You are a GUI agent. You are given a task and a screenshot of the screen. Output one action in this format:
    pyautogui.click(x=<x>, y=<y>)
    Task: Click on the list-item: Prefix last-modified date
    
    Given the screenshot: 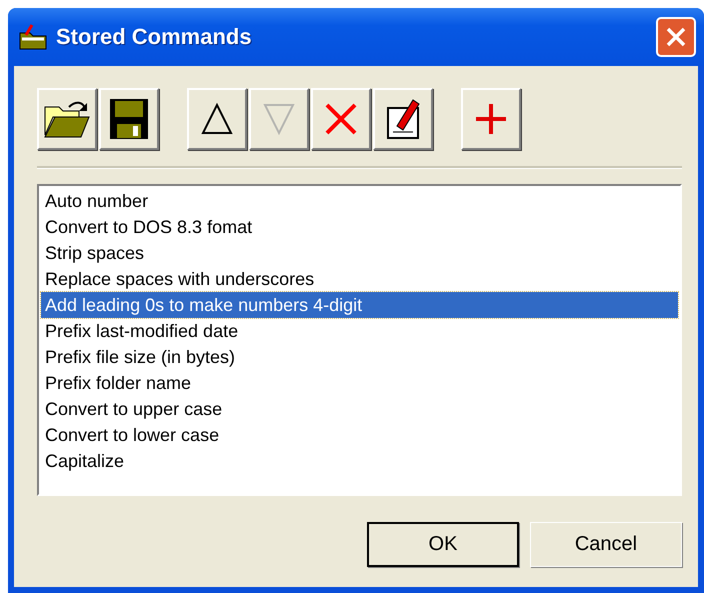 What is the action you would take?
    pyautogui.click(x=359, y=331)
    